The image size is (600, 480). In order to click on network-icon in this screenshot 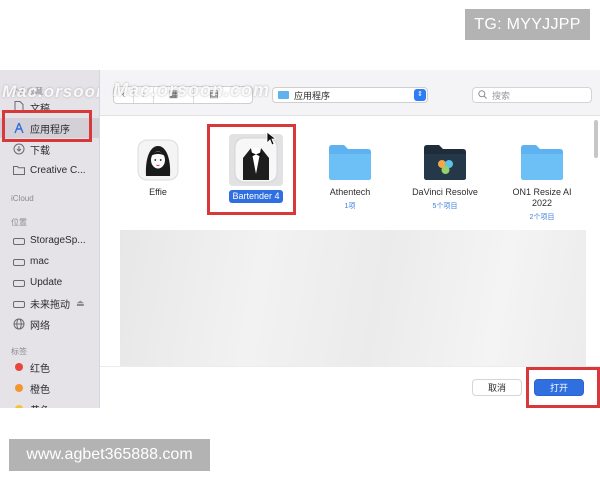, I will do `click(19, 324)`.